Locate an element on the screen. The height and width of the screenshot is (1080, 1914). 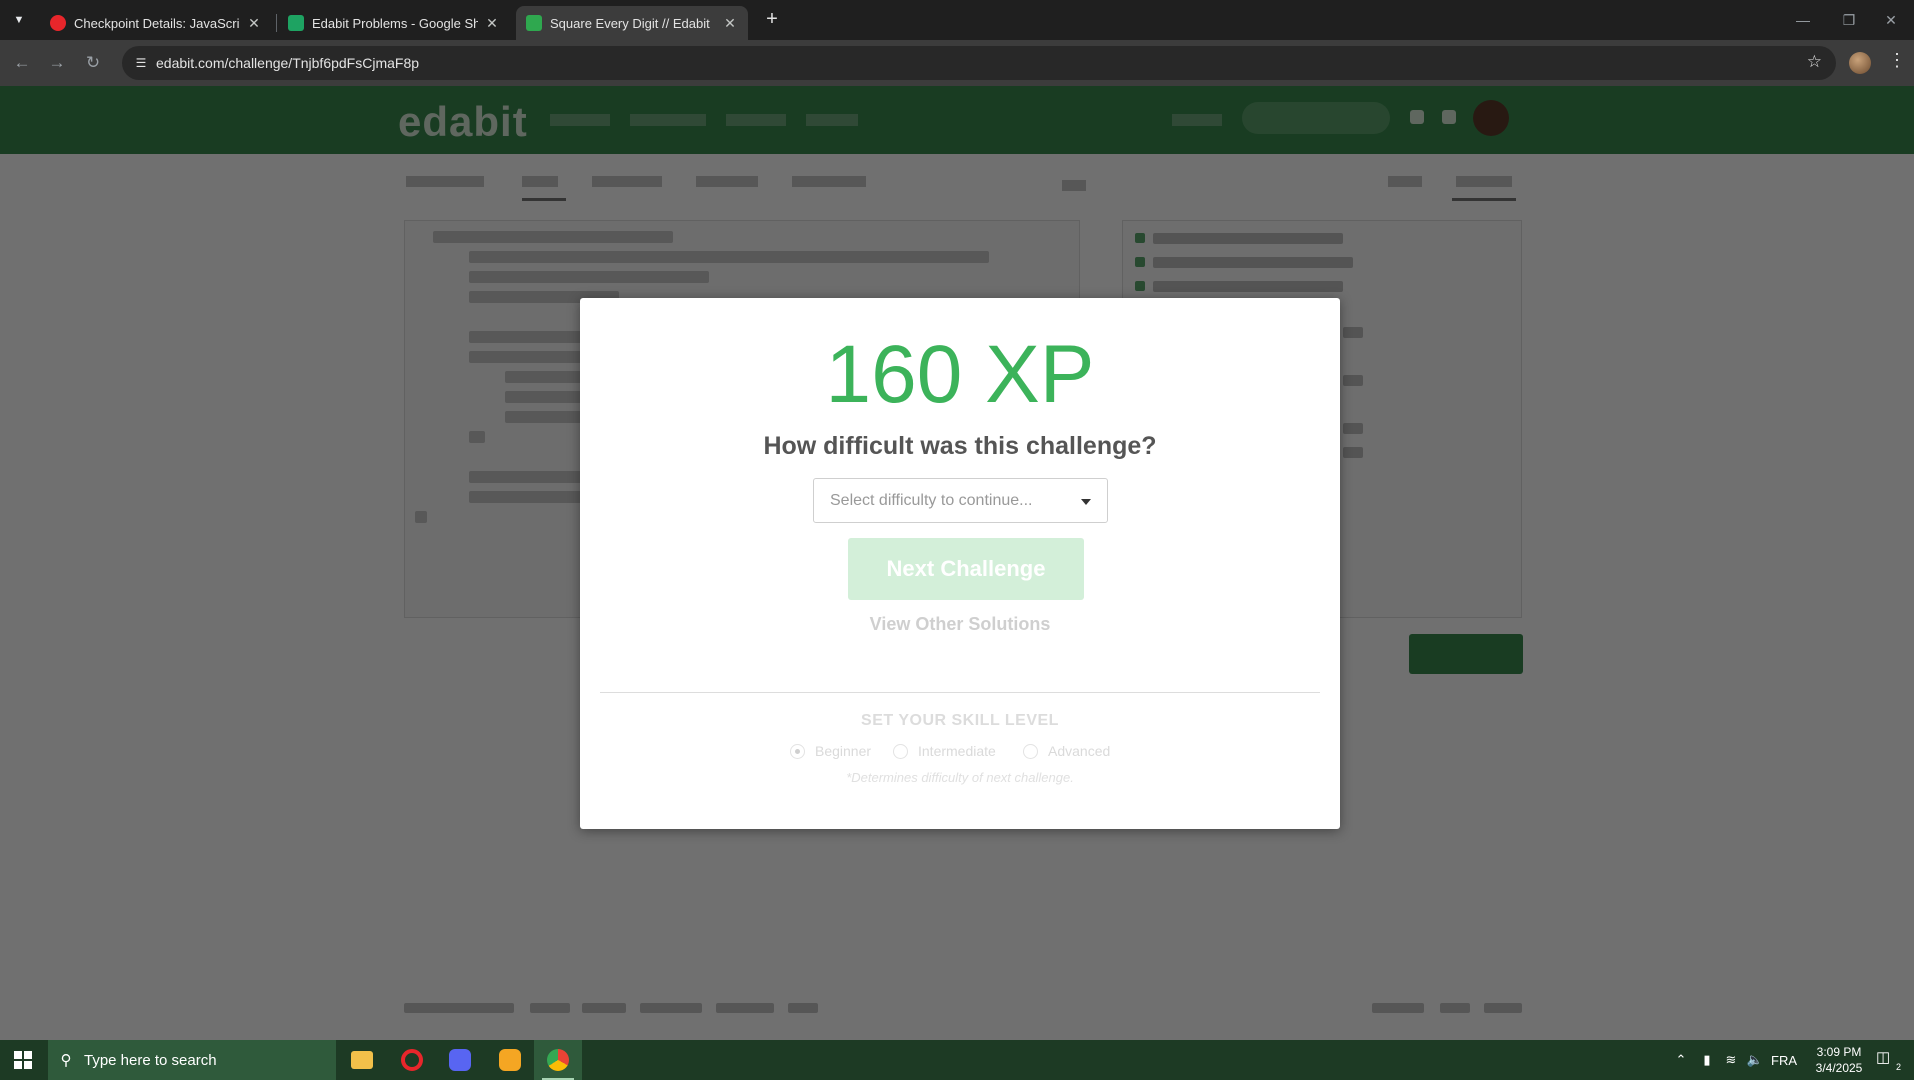
clock-date: 3/4/2025 is located at coordinates (1839, 1068).